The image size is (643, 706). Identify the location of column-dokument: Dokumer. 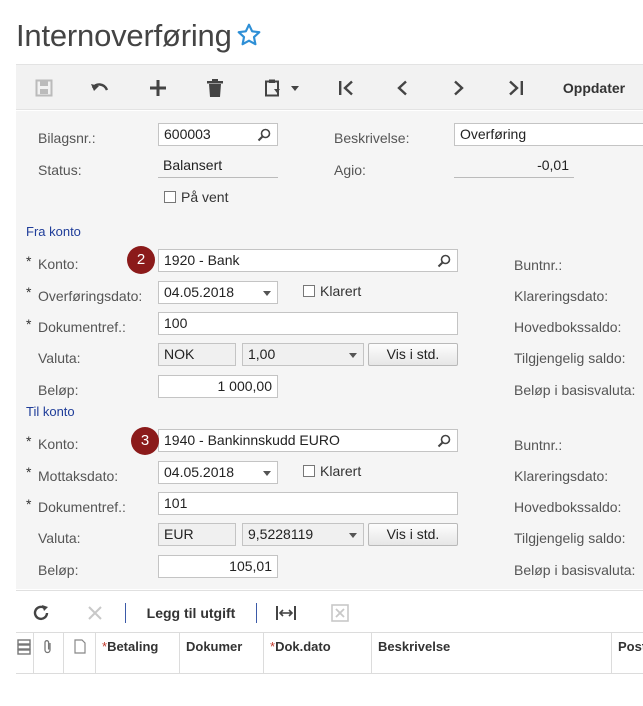
(222, 653).